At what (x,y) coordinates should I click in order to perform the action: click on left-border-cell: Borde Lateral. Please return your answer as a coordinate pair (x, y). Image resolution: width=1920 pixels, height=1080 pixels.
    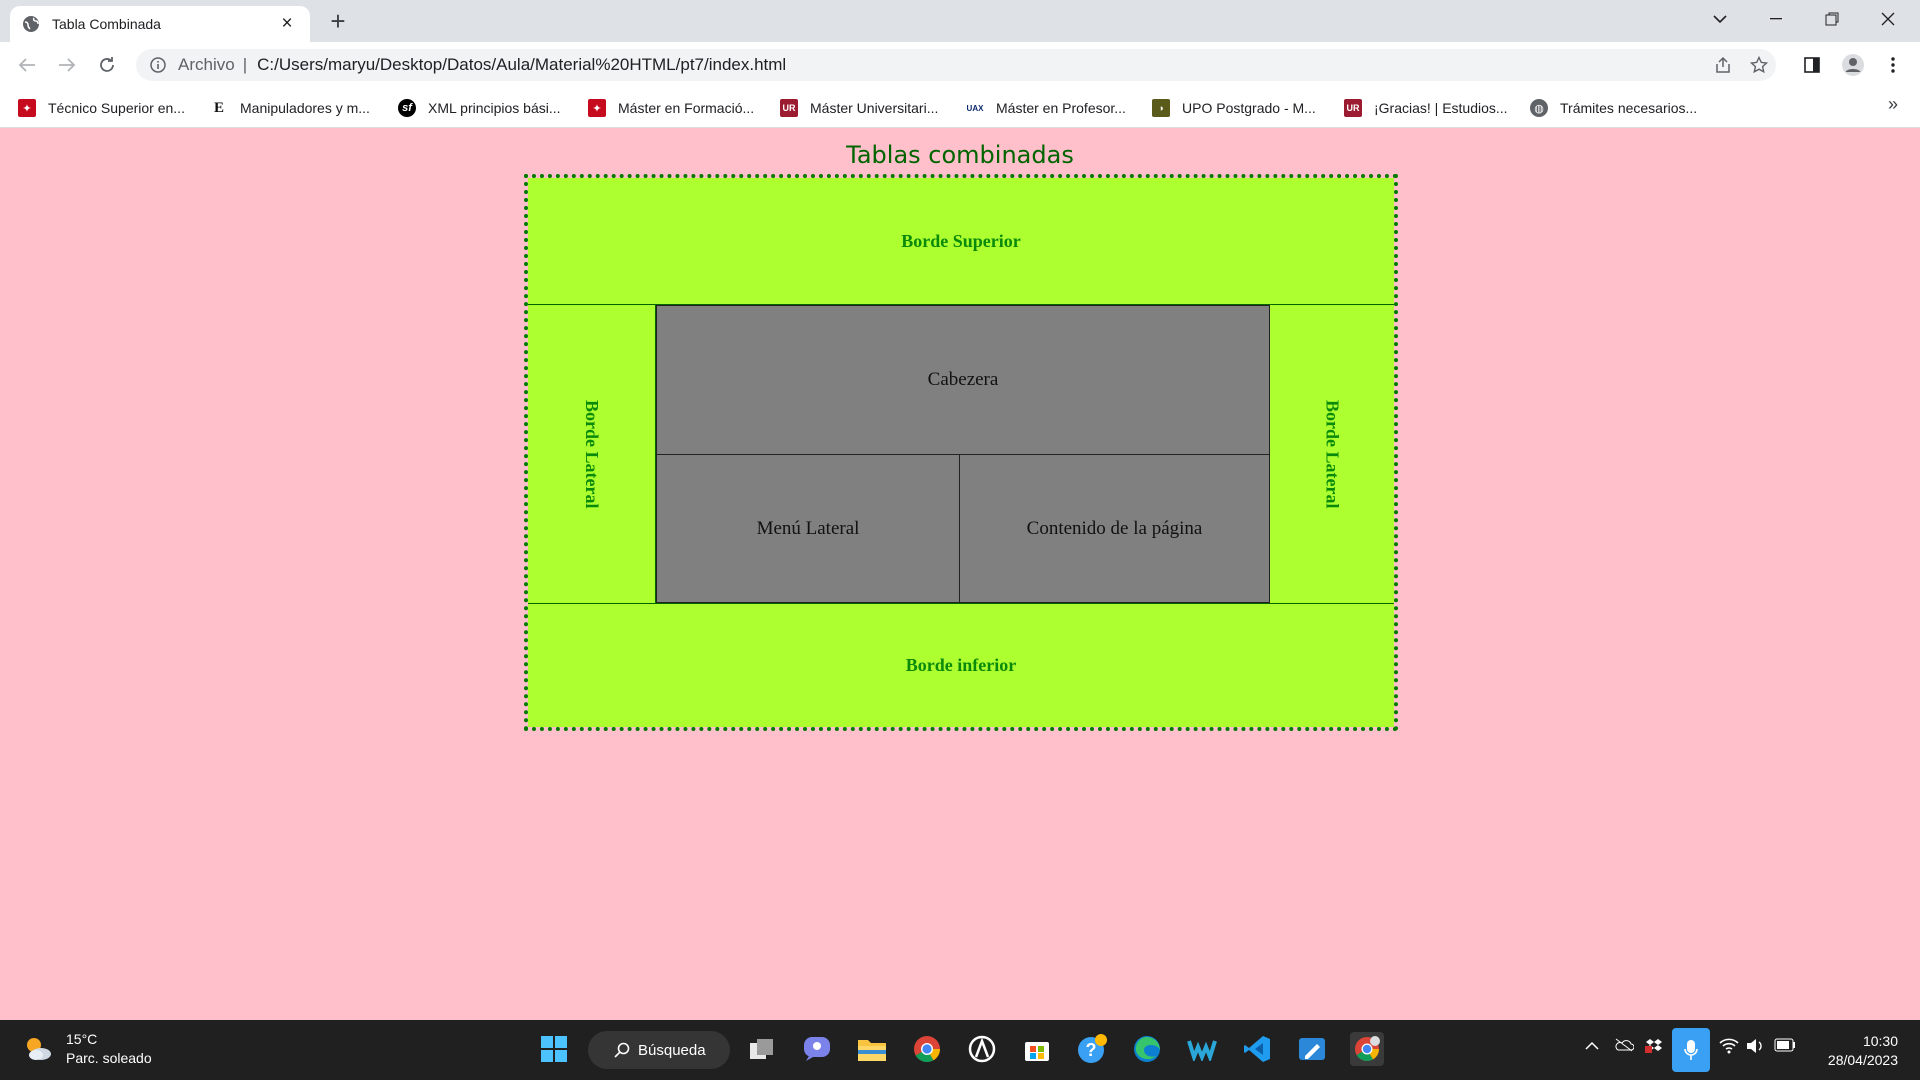
    Looking at the image, I should click on (592, 454).